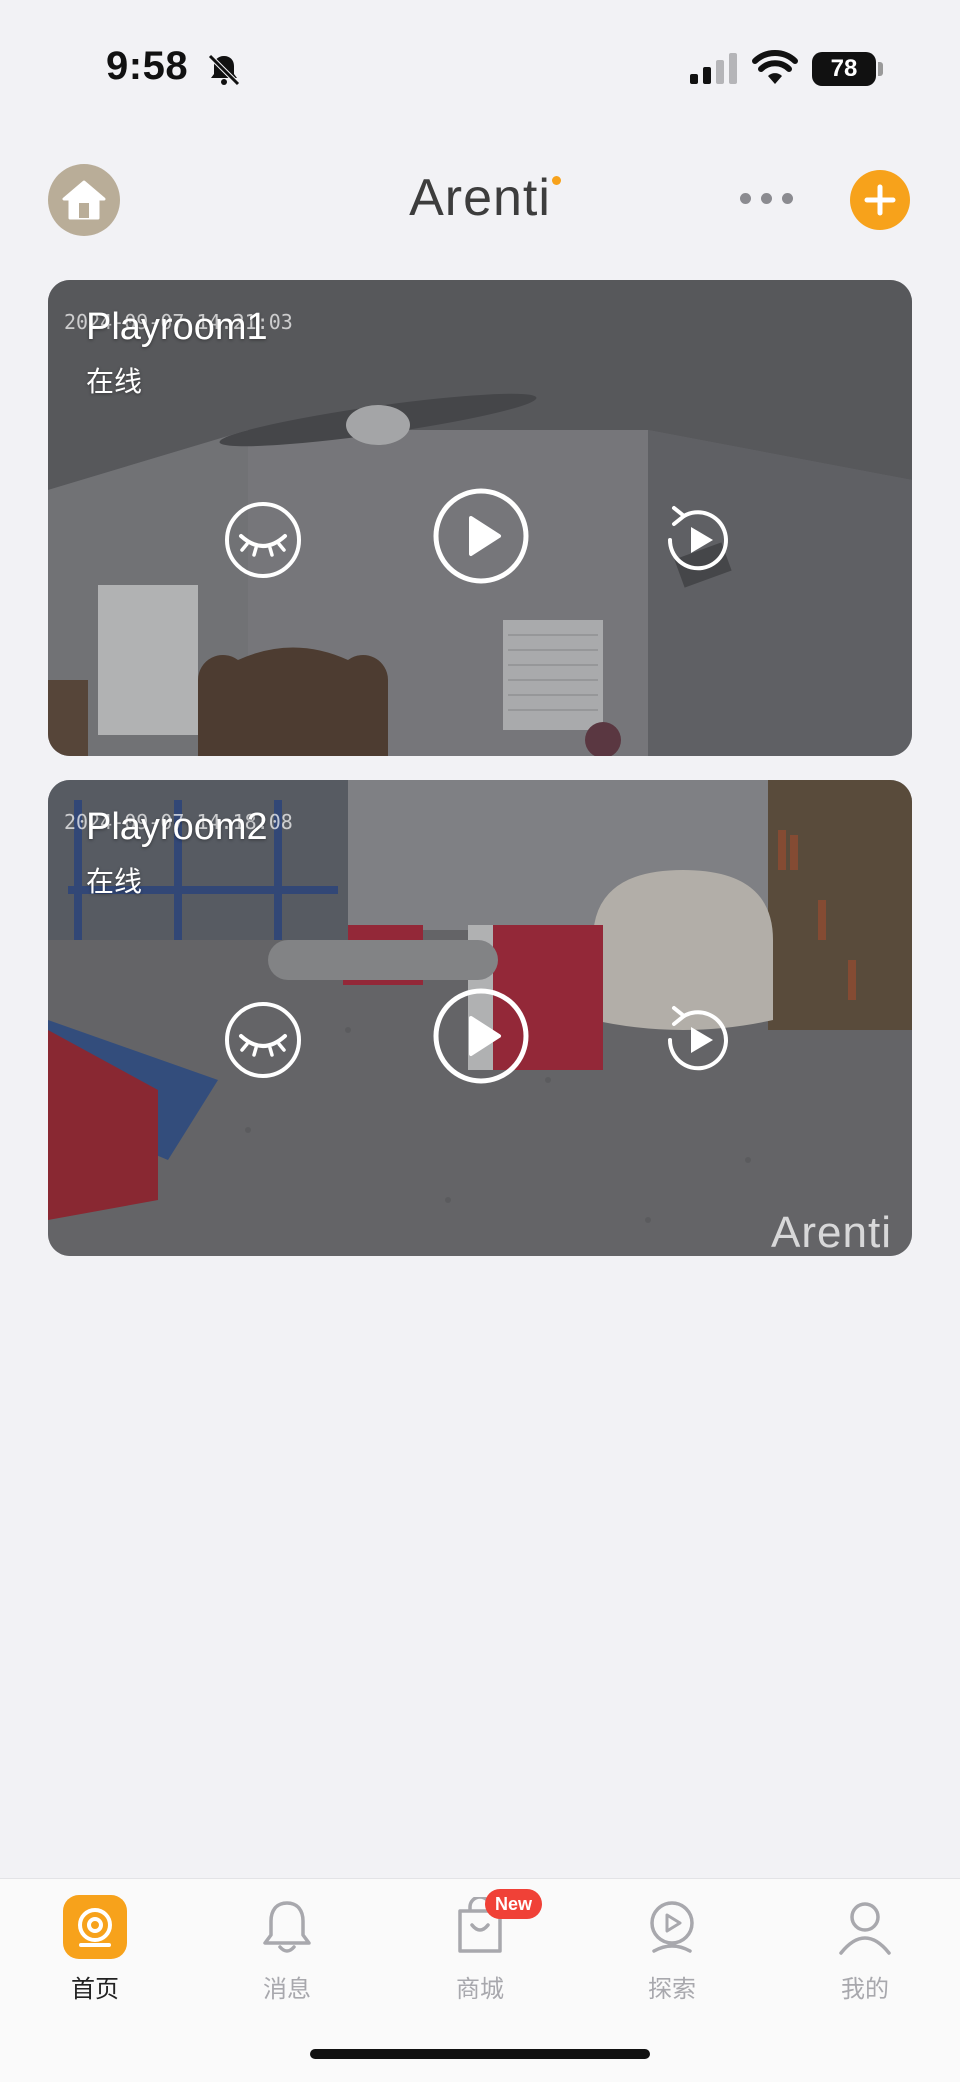 Image resolution: width=960 pixels, height=2082 pixels. Describe the element at coordinates (480, 2054) in the screenshot. I see `home-indicator` at that location.